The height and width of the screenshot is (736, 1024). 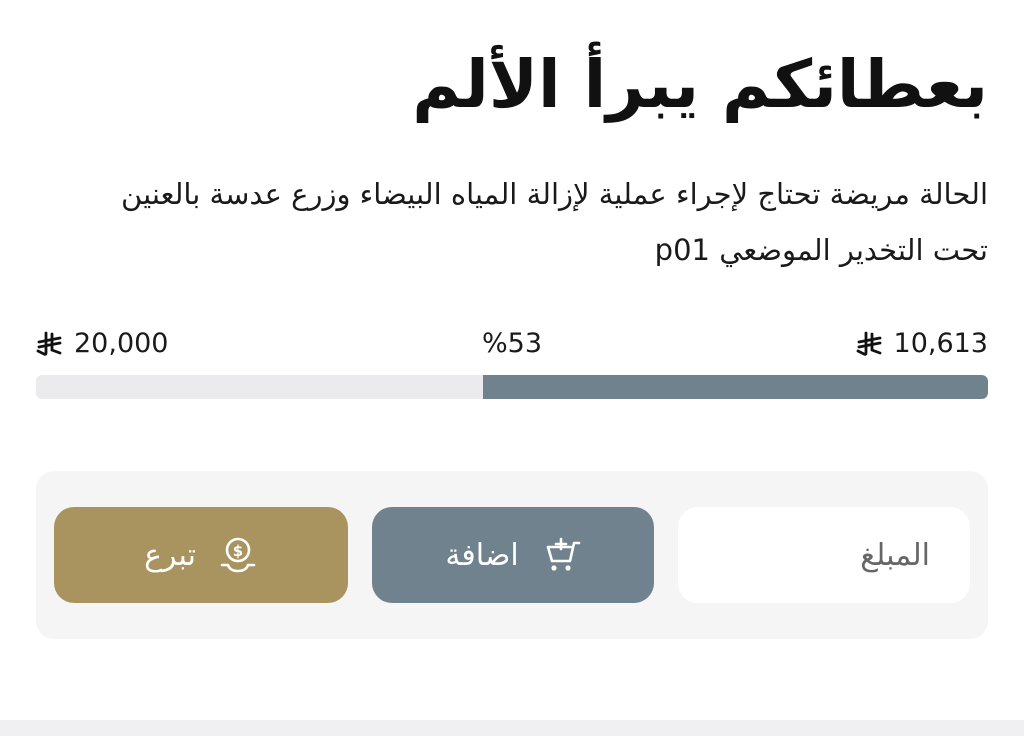 What do you see at coordinates (824, 555) in the screenshot?
I see `amount-input` at bounding box center [824, 555].